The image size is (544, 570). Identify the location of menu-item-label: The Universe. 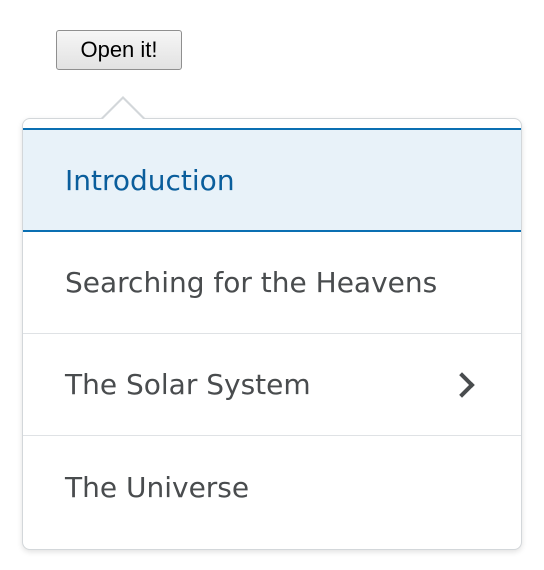
(157, 487).